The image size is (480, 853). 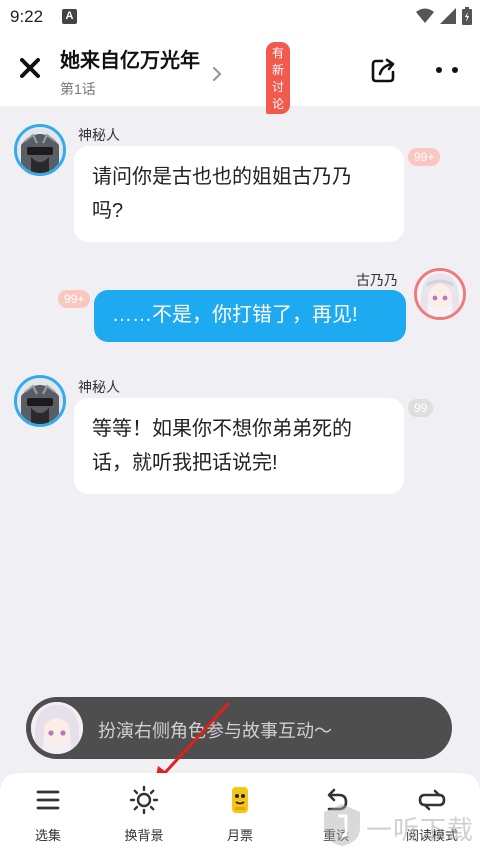 What do you see at coordinates (30, 68) in the screenshot?
I see `close-icon` at bounding box center [30, 68].